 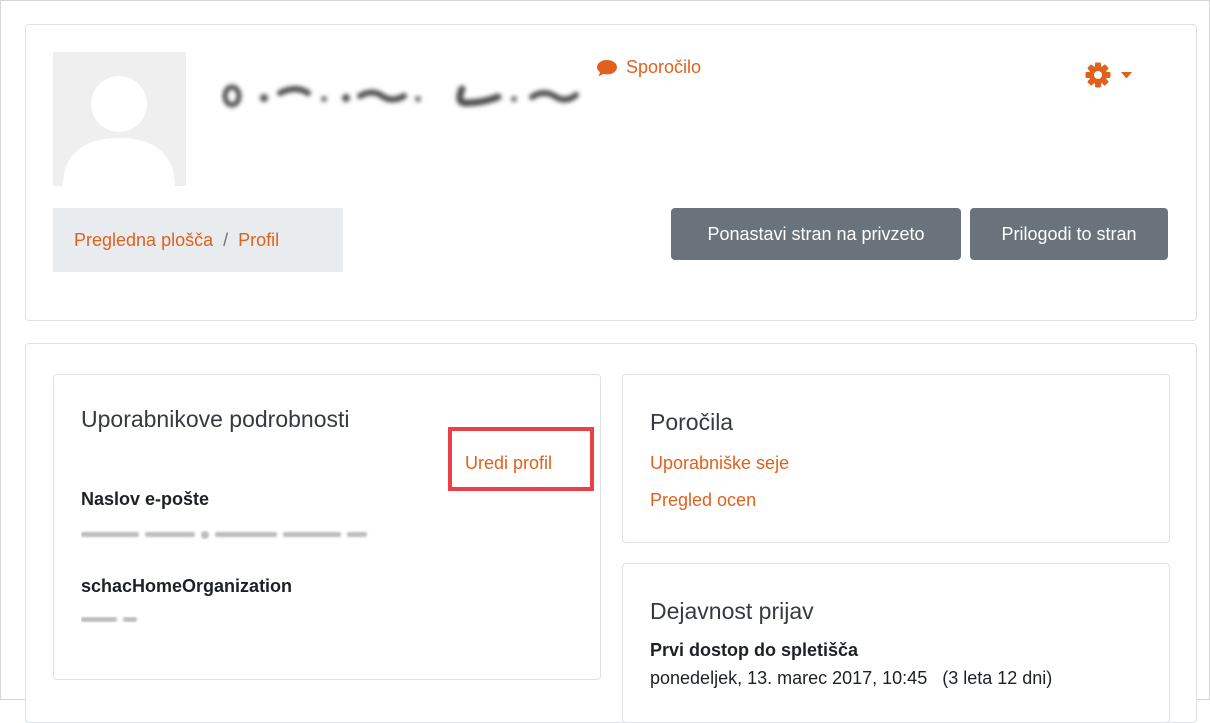 I want to click on breadcrumb-dashboard-link: Pregledna plošča, so click(x=143, y=240).